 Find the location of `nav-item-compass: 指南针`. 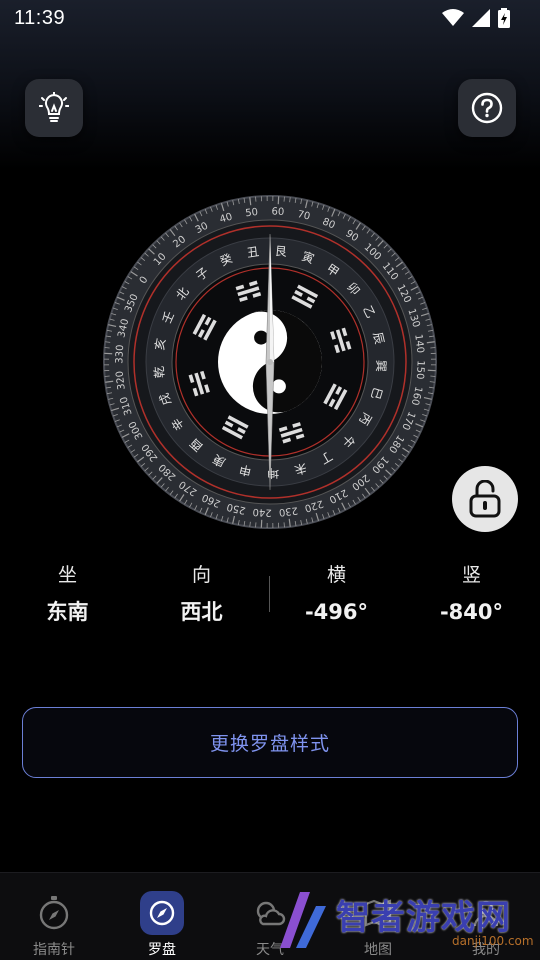

nav-item-compass: 指南针 is located at coordinates (54, 916).